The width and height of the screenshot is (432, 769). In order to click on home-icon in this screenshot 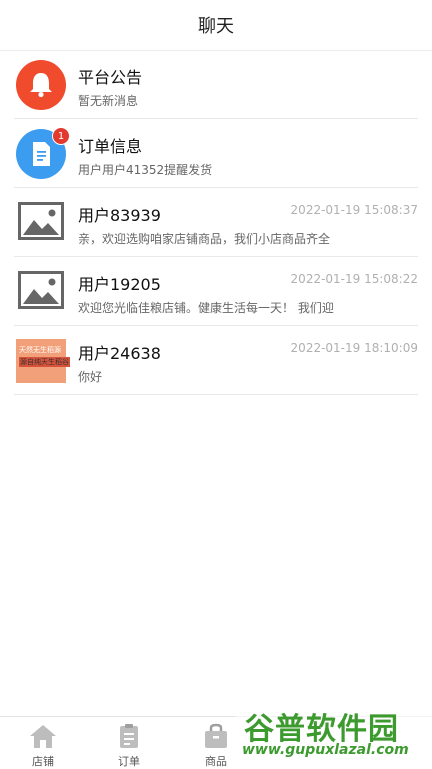, I will do `click(43, 736)`.